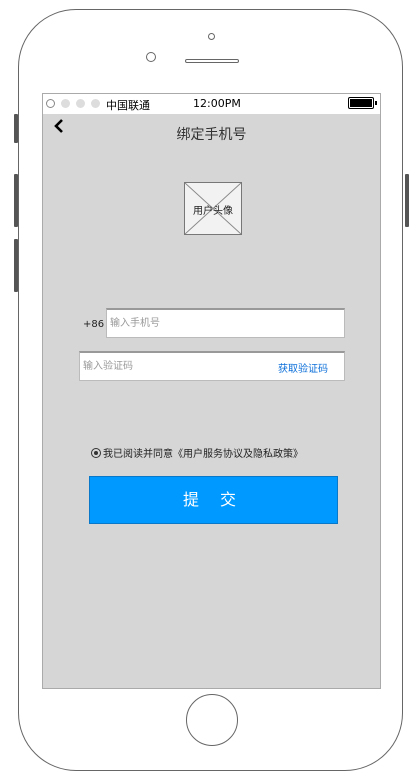  I want to click on status-time: 12:00PM, so click(217, 103).